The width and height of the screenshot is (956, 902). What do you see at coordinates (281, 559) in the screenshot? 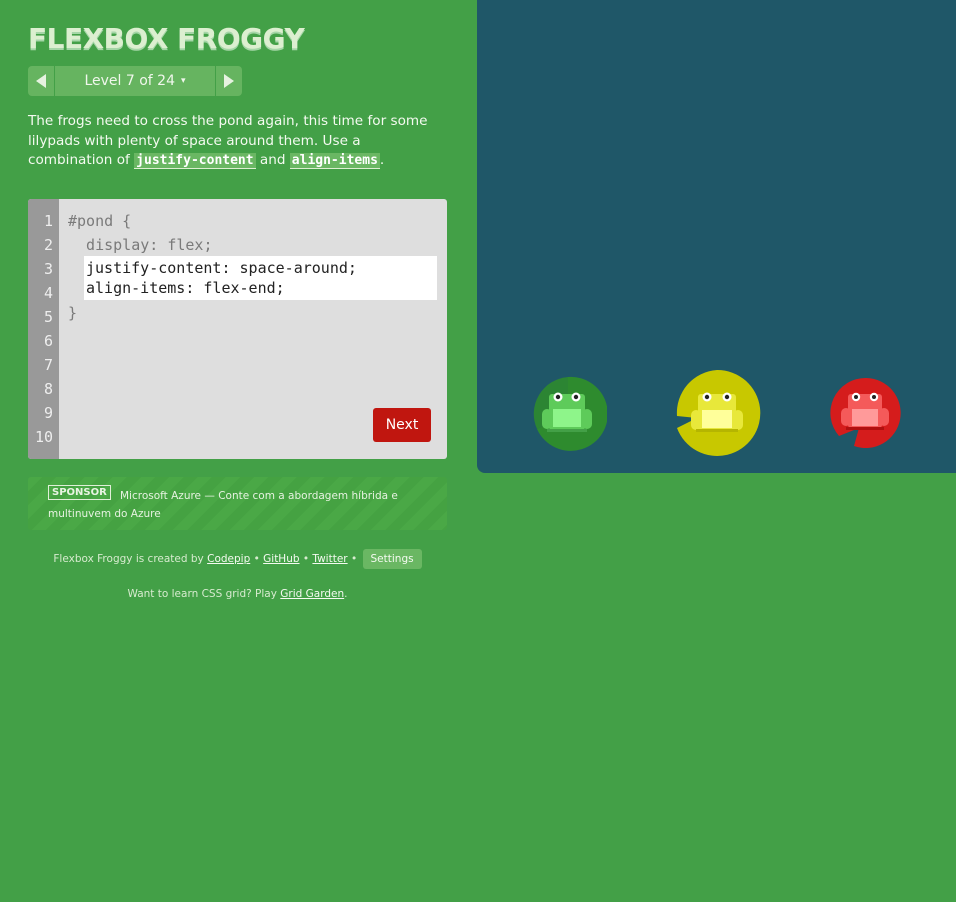
I see `github-link: GitHub` at bounding box center [281, 559].